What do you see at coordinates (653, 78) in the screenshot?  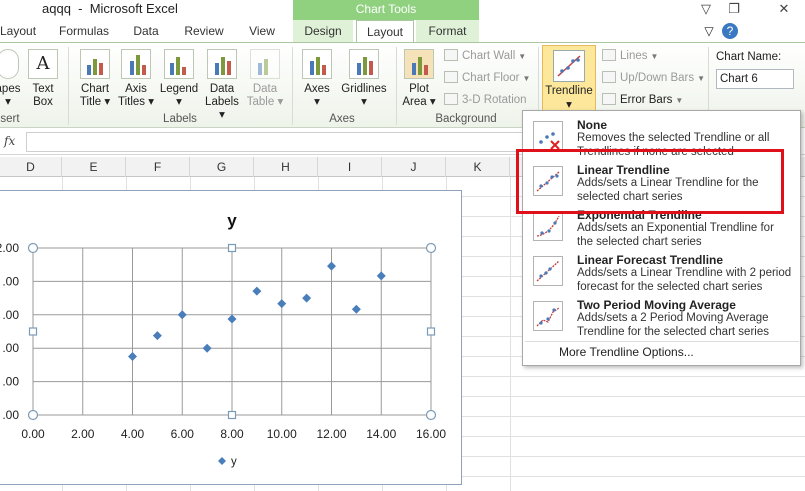 I see `updown-bars-button: Up/Down Bars ▼` at bounding box center [653, 78].